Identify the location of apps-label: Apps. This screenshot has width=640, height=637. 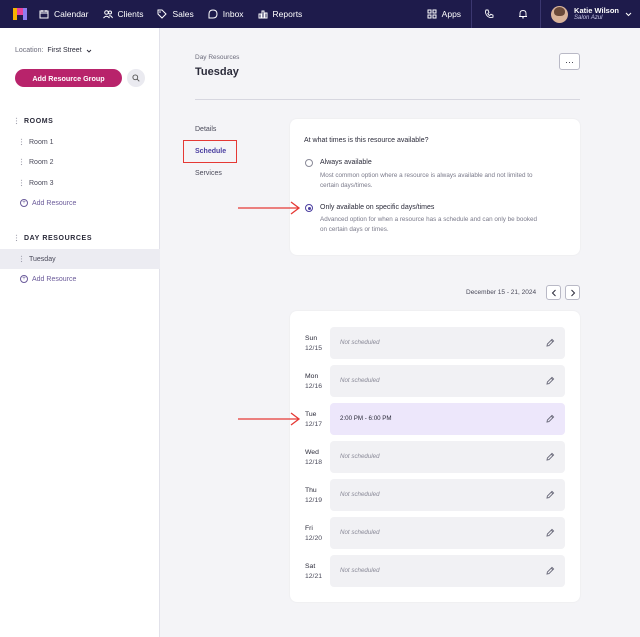
(451, 14).